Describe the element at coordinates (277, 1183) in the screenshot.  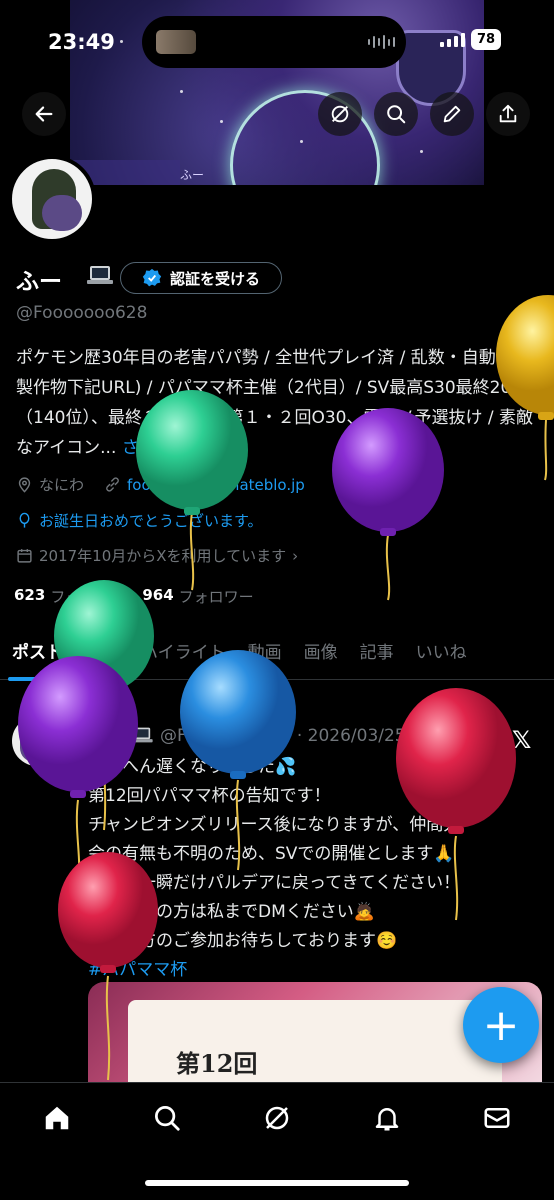
I see `home-indicator` at that location.